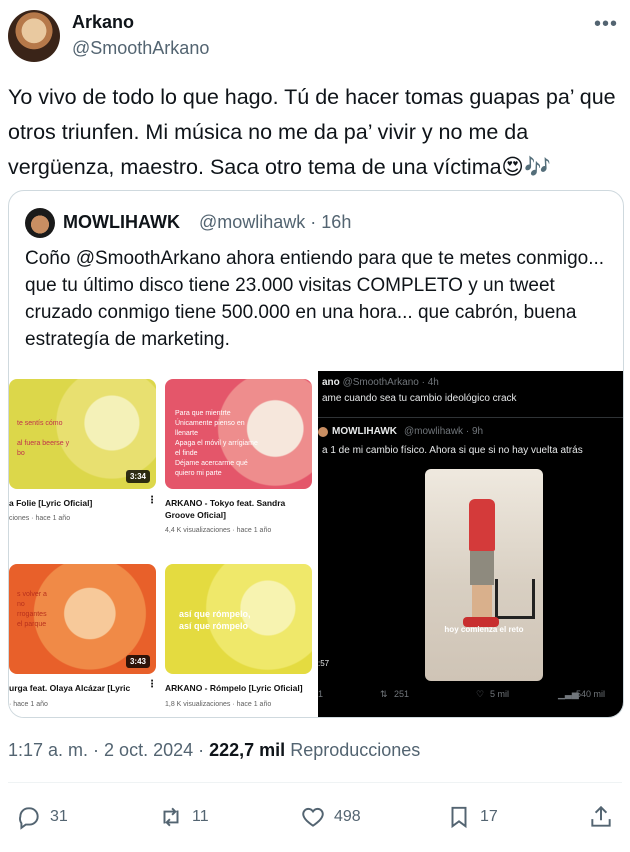  I want to click on video-thumbnail: así que rómpelo, así que rómpelo, so click(238, 619).